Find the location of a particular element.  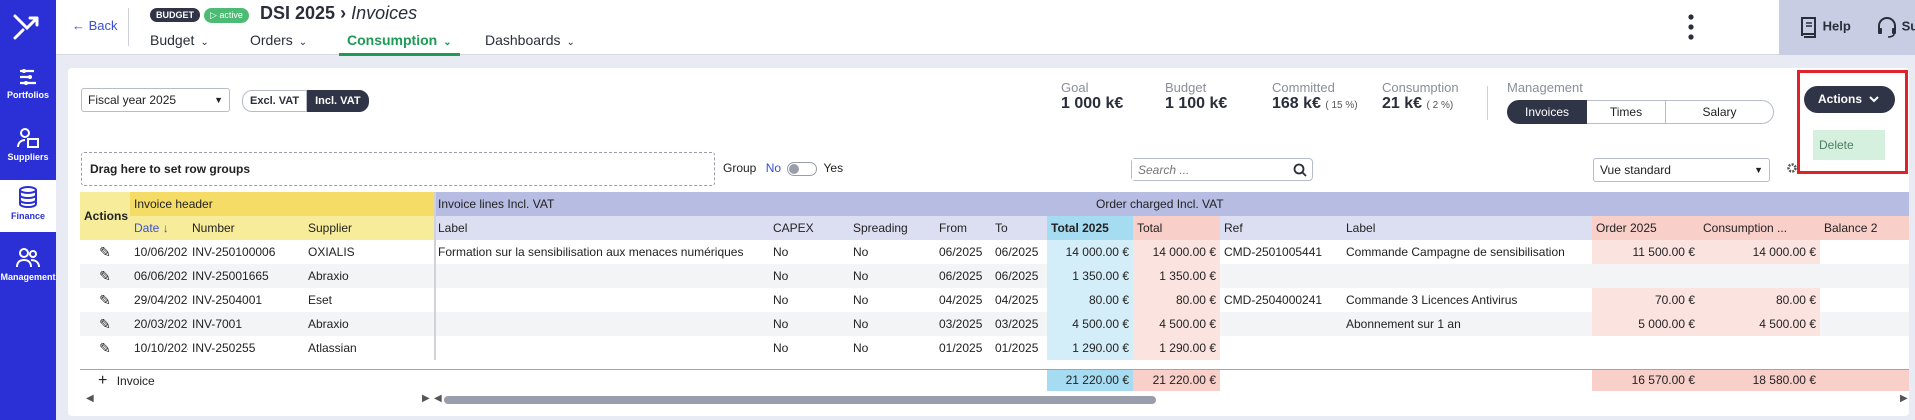

help-button: Help is located at coordinates (1825, 27).